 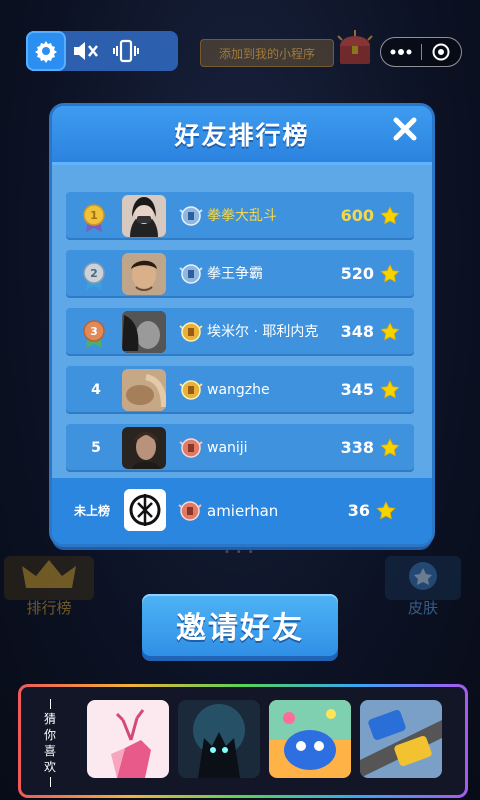 I want to click on game-tile-dark-hero, so click(x=219, y=739).